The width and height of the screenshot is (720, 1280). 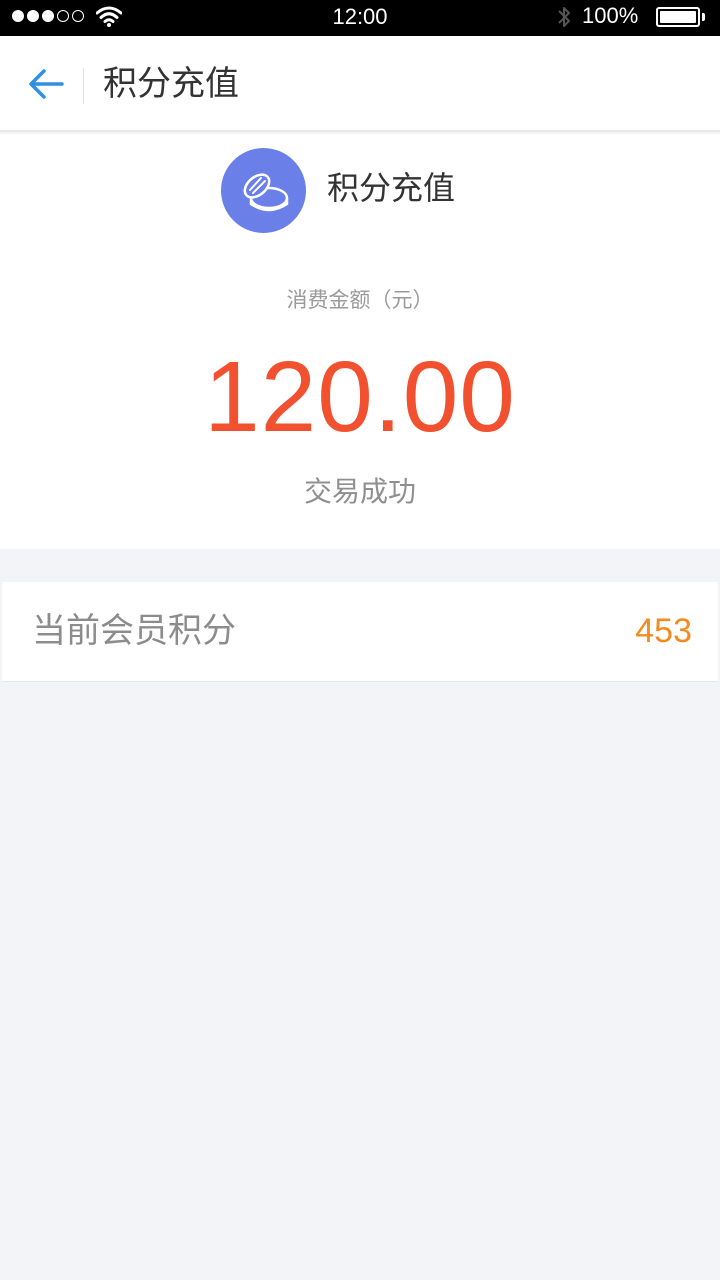 What do you see at coordinates (360, 84) in the screenshot?
I see `nav-bar: 积分充值` at bounding box center [360, 84].